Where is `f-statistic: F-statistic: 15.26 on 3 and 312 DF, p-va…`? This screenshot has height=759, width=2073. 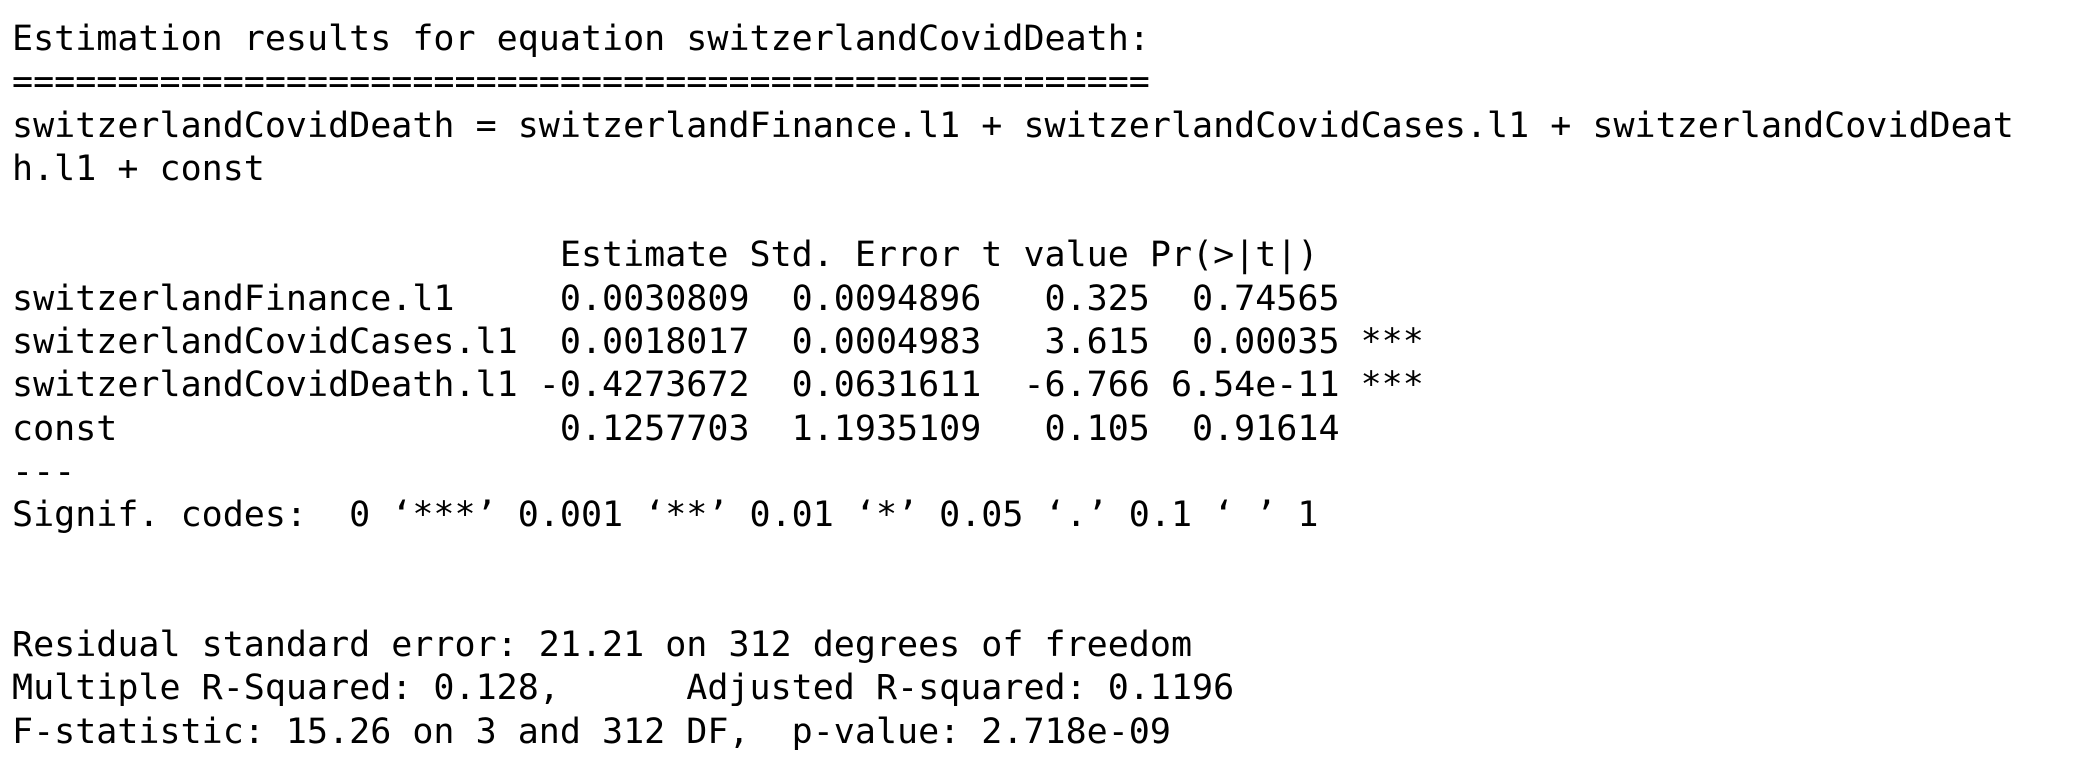
f-statistic: F-statistic: 15.26 on 3 and 312 DF, p-va… is located at coordinates (591, 731).